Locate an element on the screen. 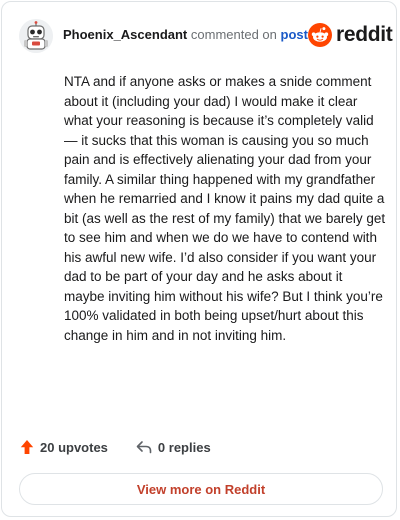  reply-count: 0 replies is located at coordinates (184, 447).